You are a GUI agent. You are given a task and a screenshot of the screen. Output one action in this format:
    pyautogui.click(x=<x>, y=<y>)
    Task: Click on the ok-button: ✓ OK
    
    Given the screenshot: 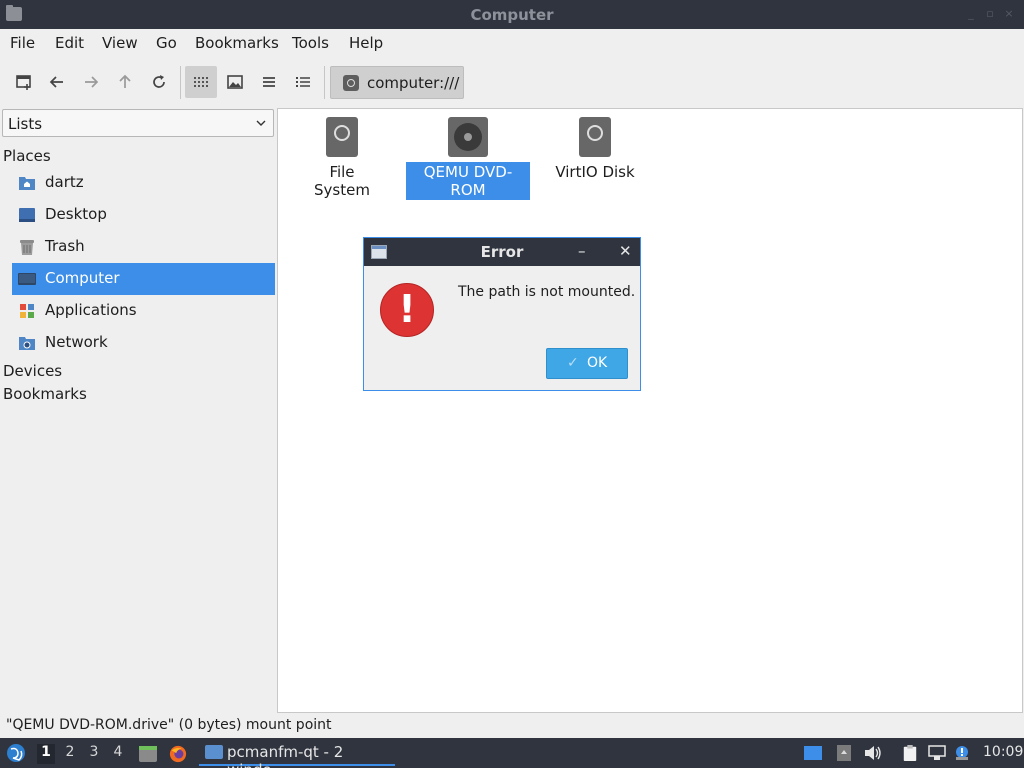 What is the action you would take?
    pyautogui.click(x=587, y=363)
    